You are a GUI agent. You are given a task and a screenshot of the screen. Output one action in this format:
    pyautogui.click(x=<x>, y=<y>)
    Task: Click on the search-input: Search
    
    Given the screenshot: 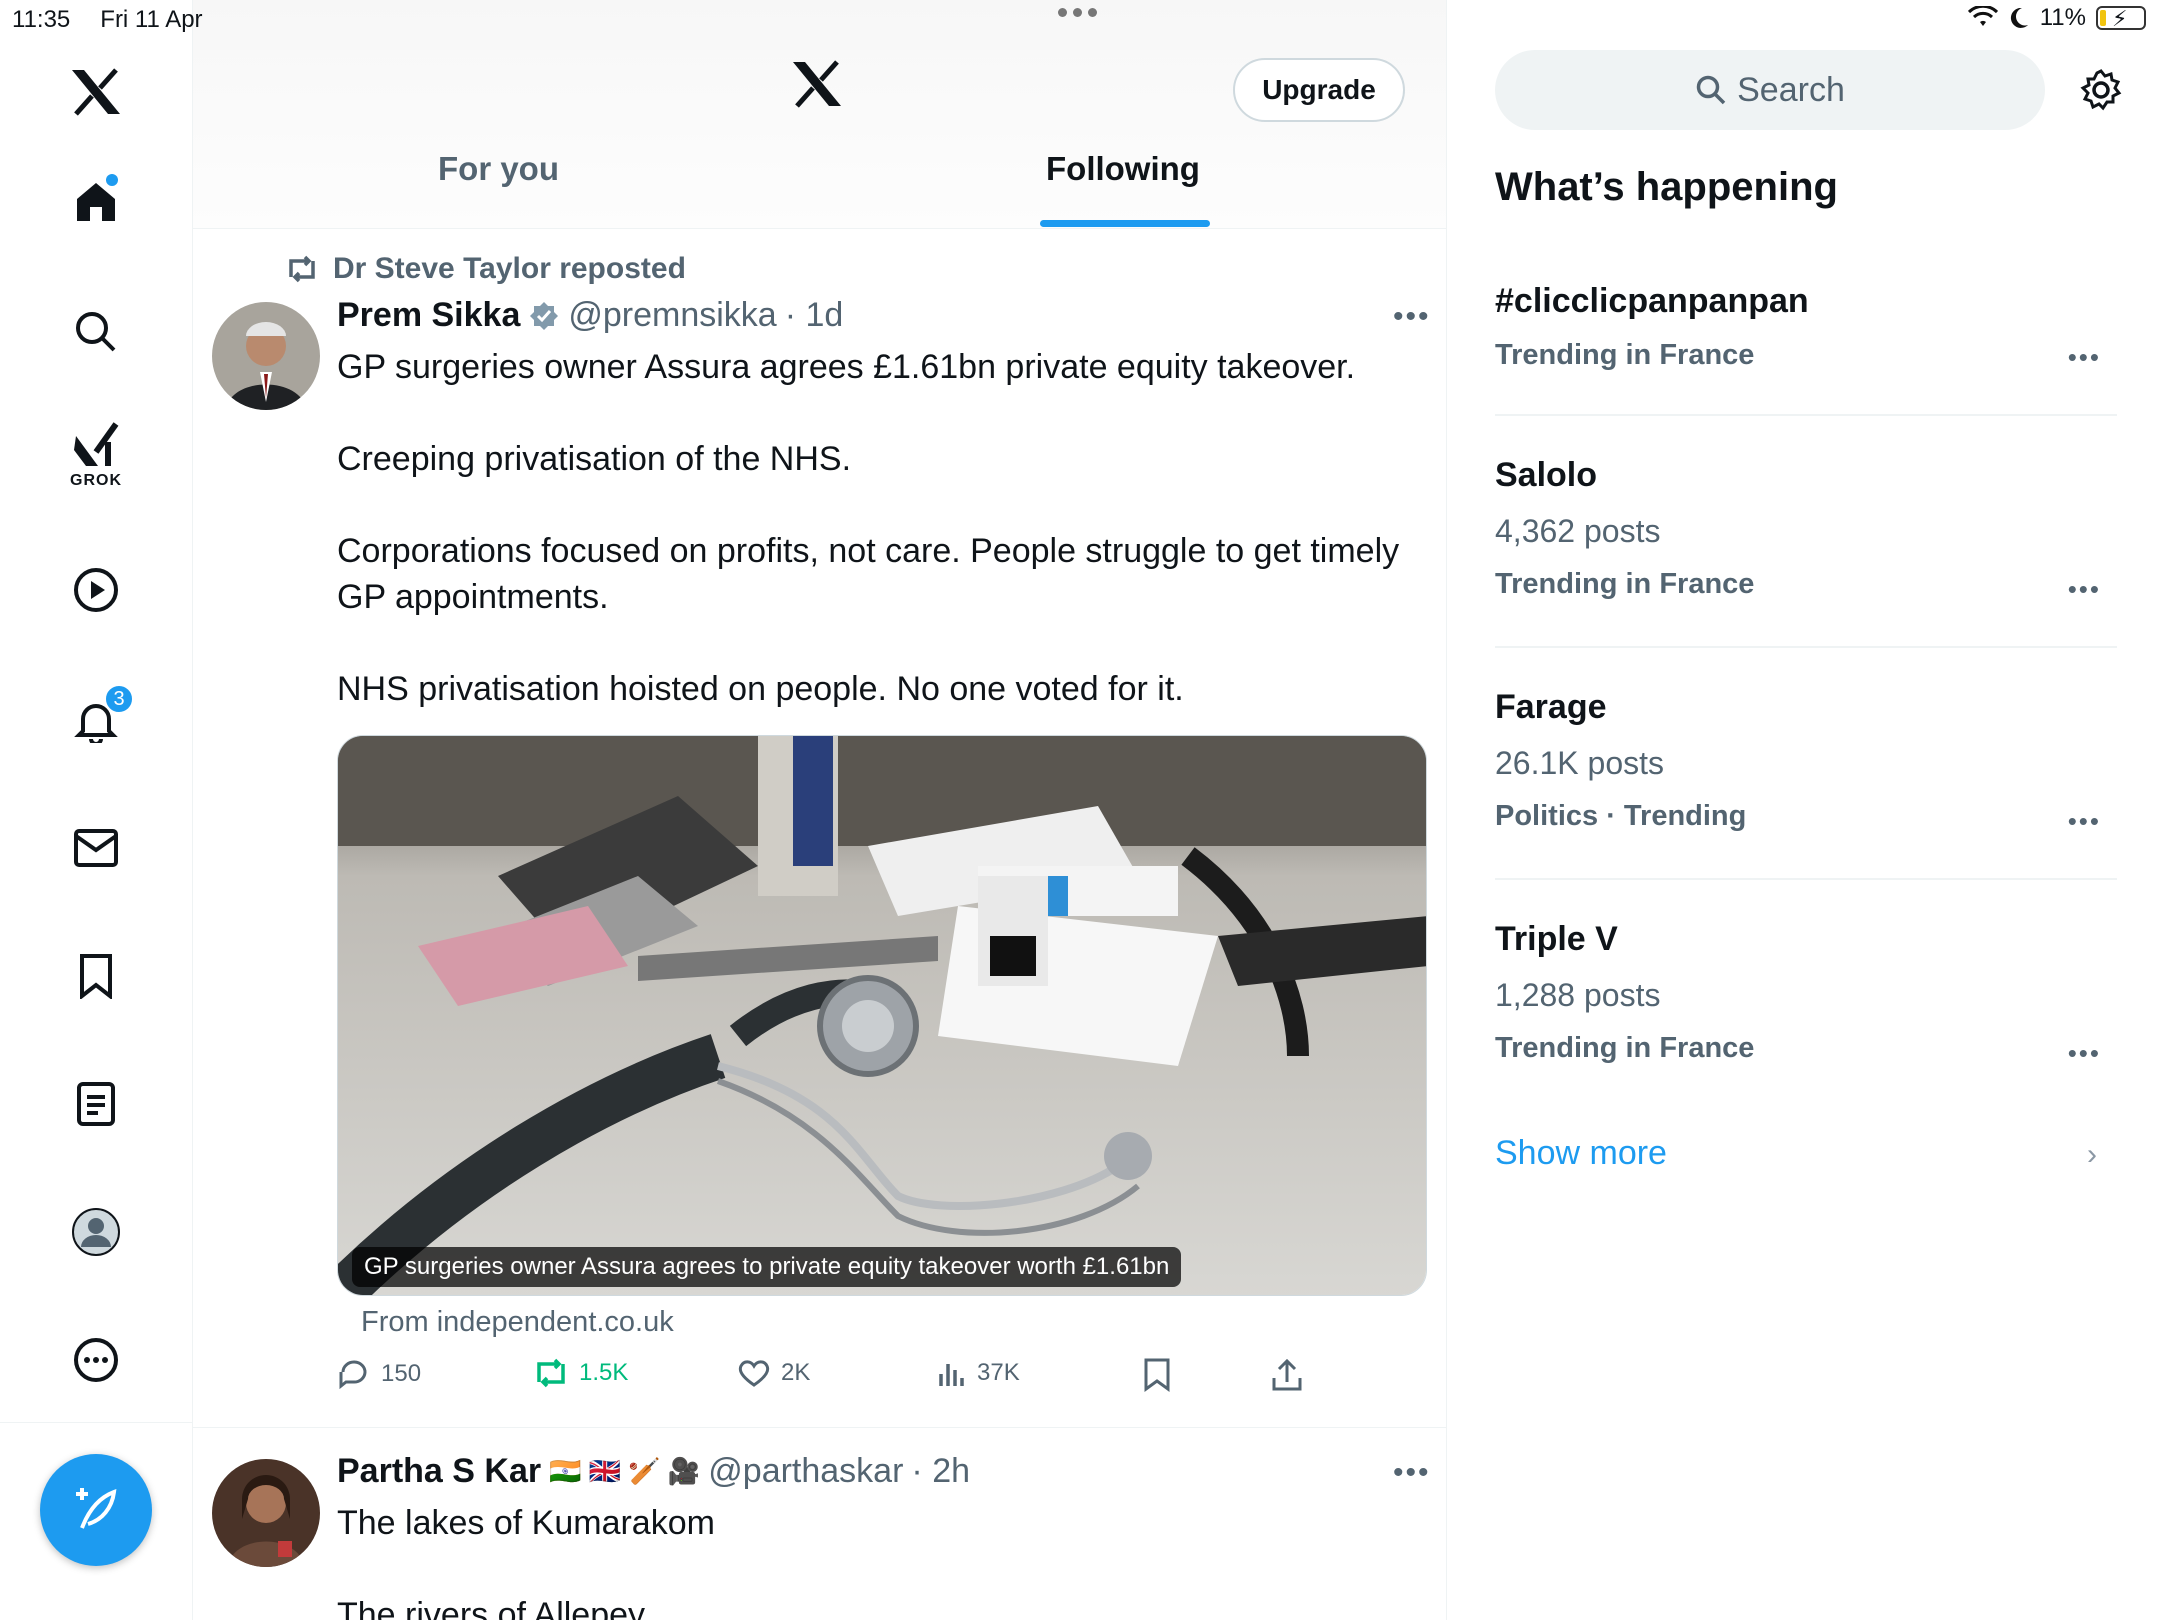 What is the action you would take?
    pyautogui.click(x=1770, y=90)
    